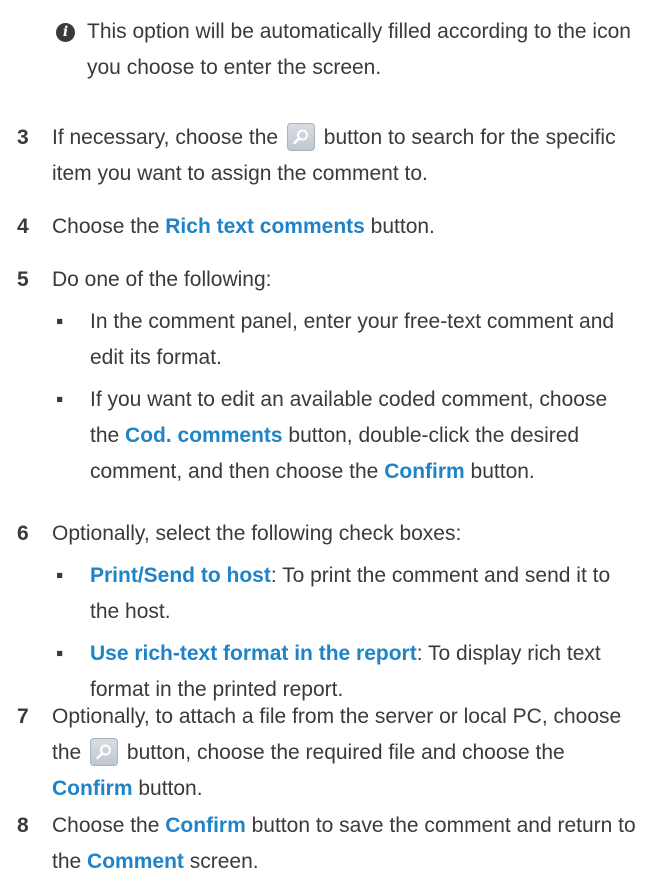 The height and width of the screenshot is (886, 653). I want to click on step-number: 5, so click(23, 279).